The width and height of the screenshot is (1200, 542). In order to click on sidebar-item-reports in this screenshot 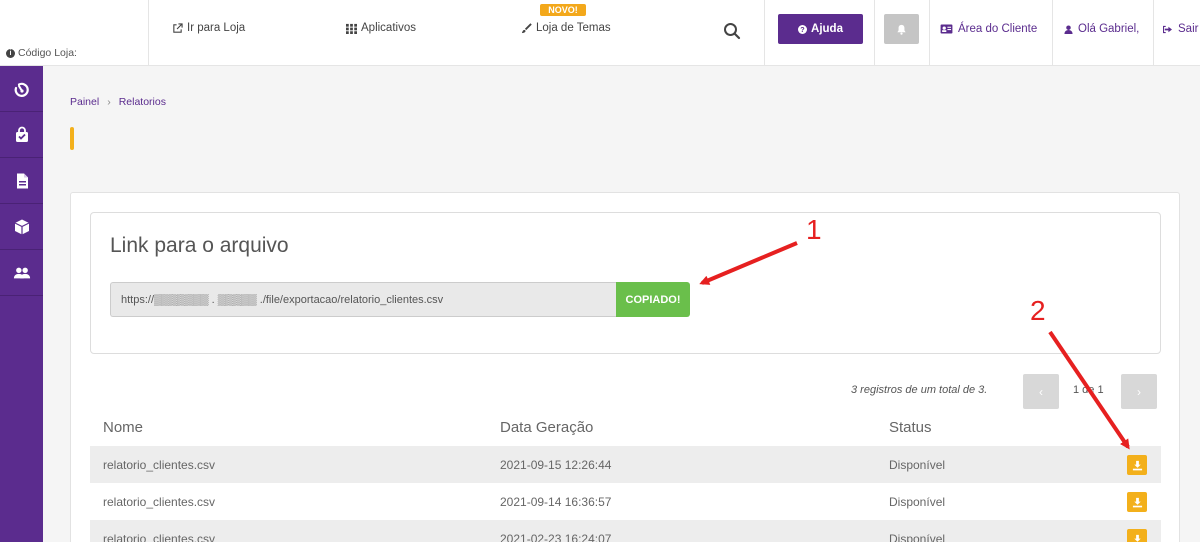, I will do `click(21, 181)`.